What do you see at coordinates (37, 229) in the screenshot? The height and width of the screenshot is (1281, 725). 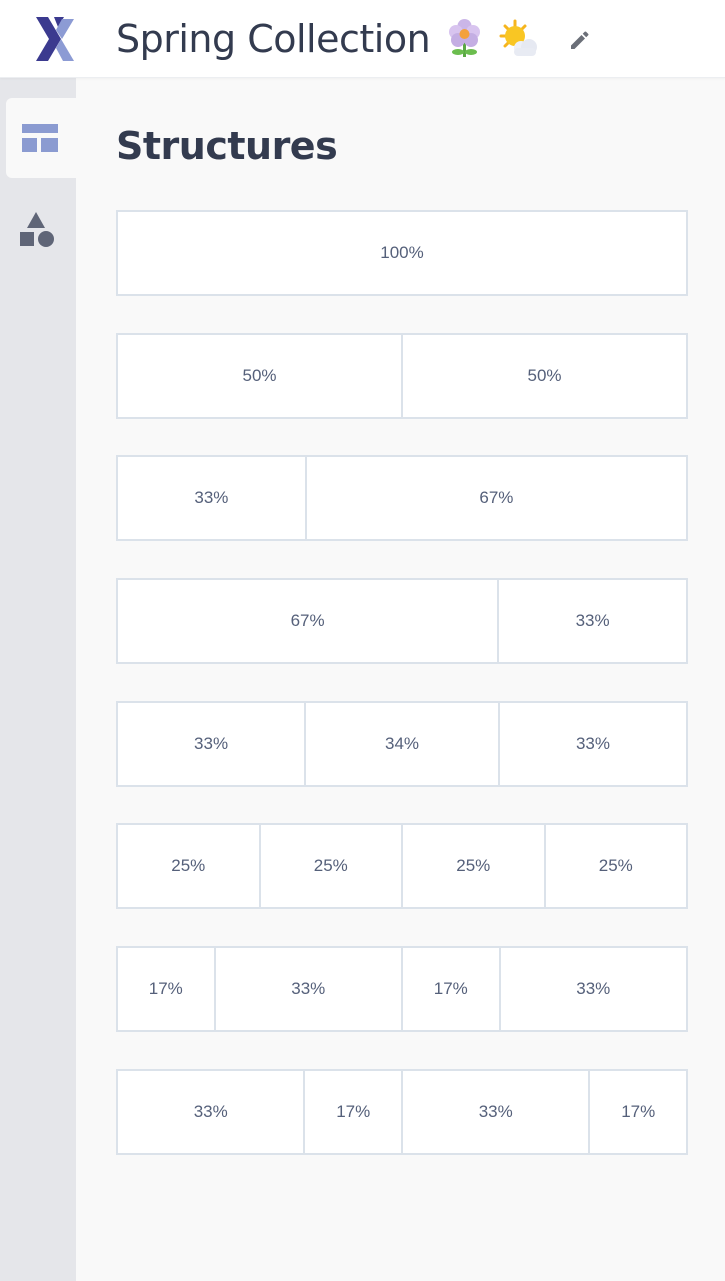 I see `shapes-content-icon` at bounding box center [37, 229].